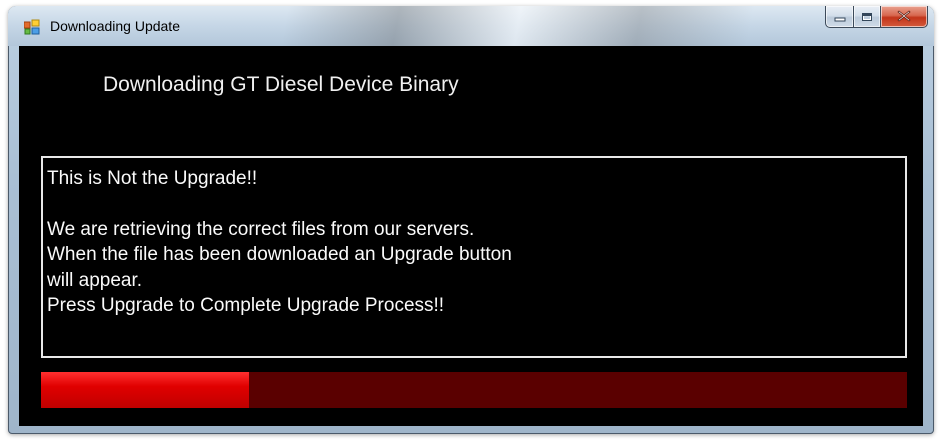 This screenshot has width=942, height=440. Describe the element at coordinates (474, 390) in the screenshot. I see `download-progress-bar` at that location.